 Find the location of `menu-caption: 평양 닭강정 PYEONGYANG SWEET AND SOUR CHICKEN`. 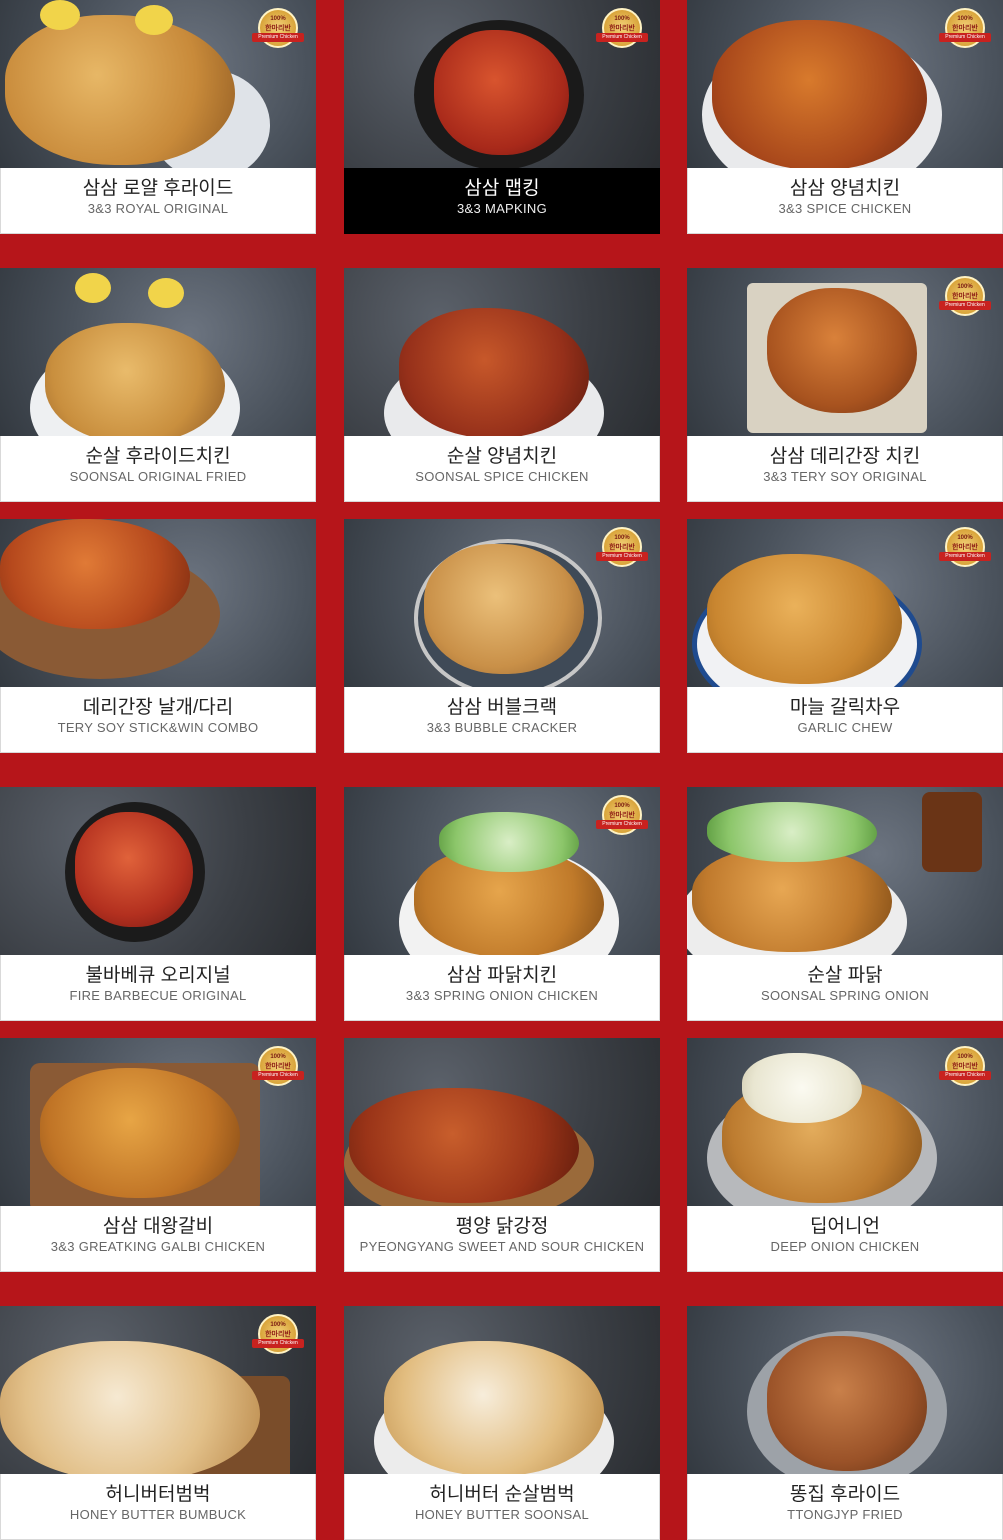

menu-caption: 평양 닭강정 PYEONGYANG SWEET AND SOUR CHICKEN is located at coordinates (502, 1239).